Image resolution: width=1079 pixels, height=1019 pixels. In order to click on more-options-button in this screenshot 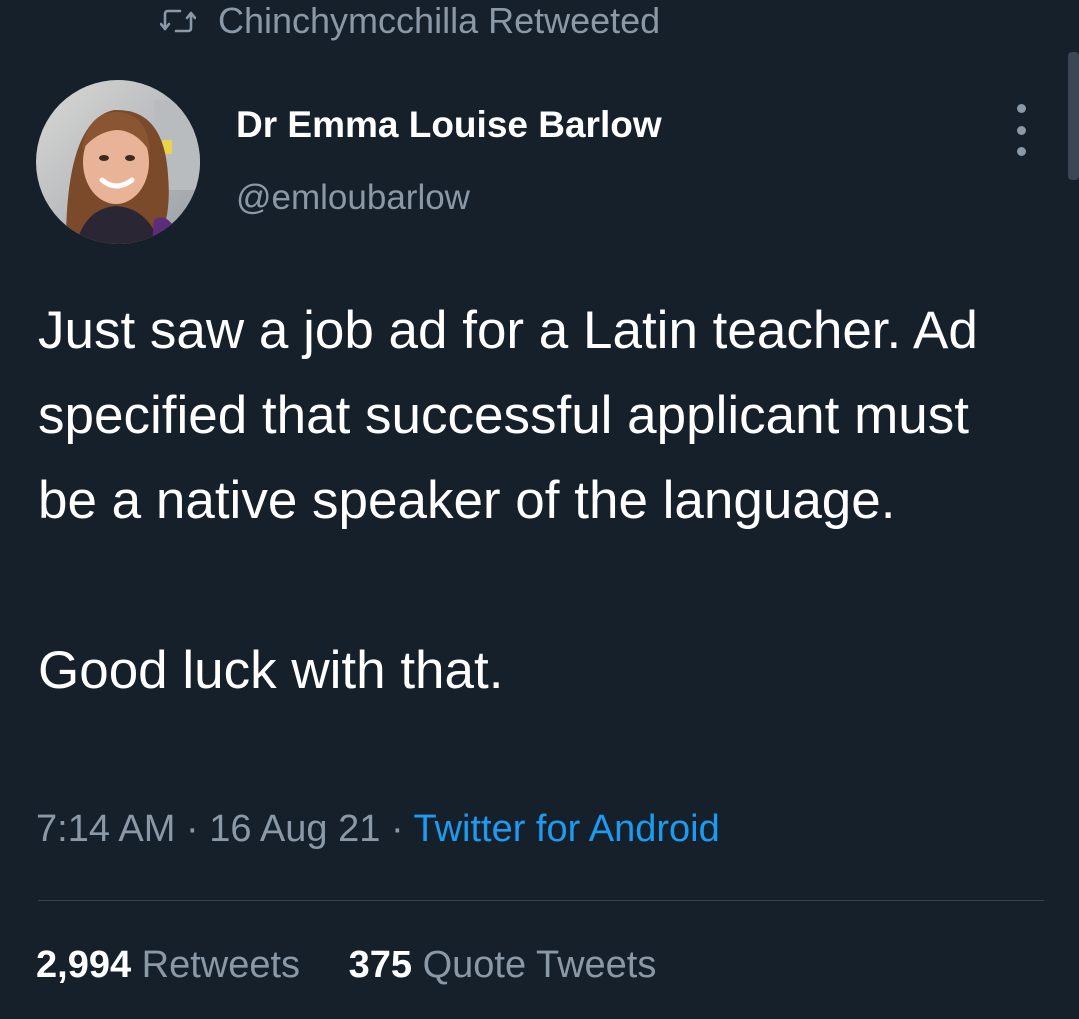, I will do `click(1021, 130)`.